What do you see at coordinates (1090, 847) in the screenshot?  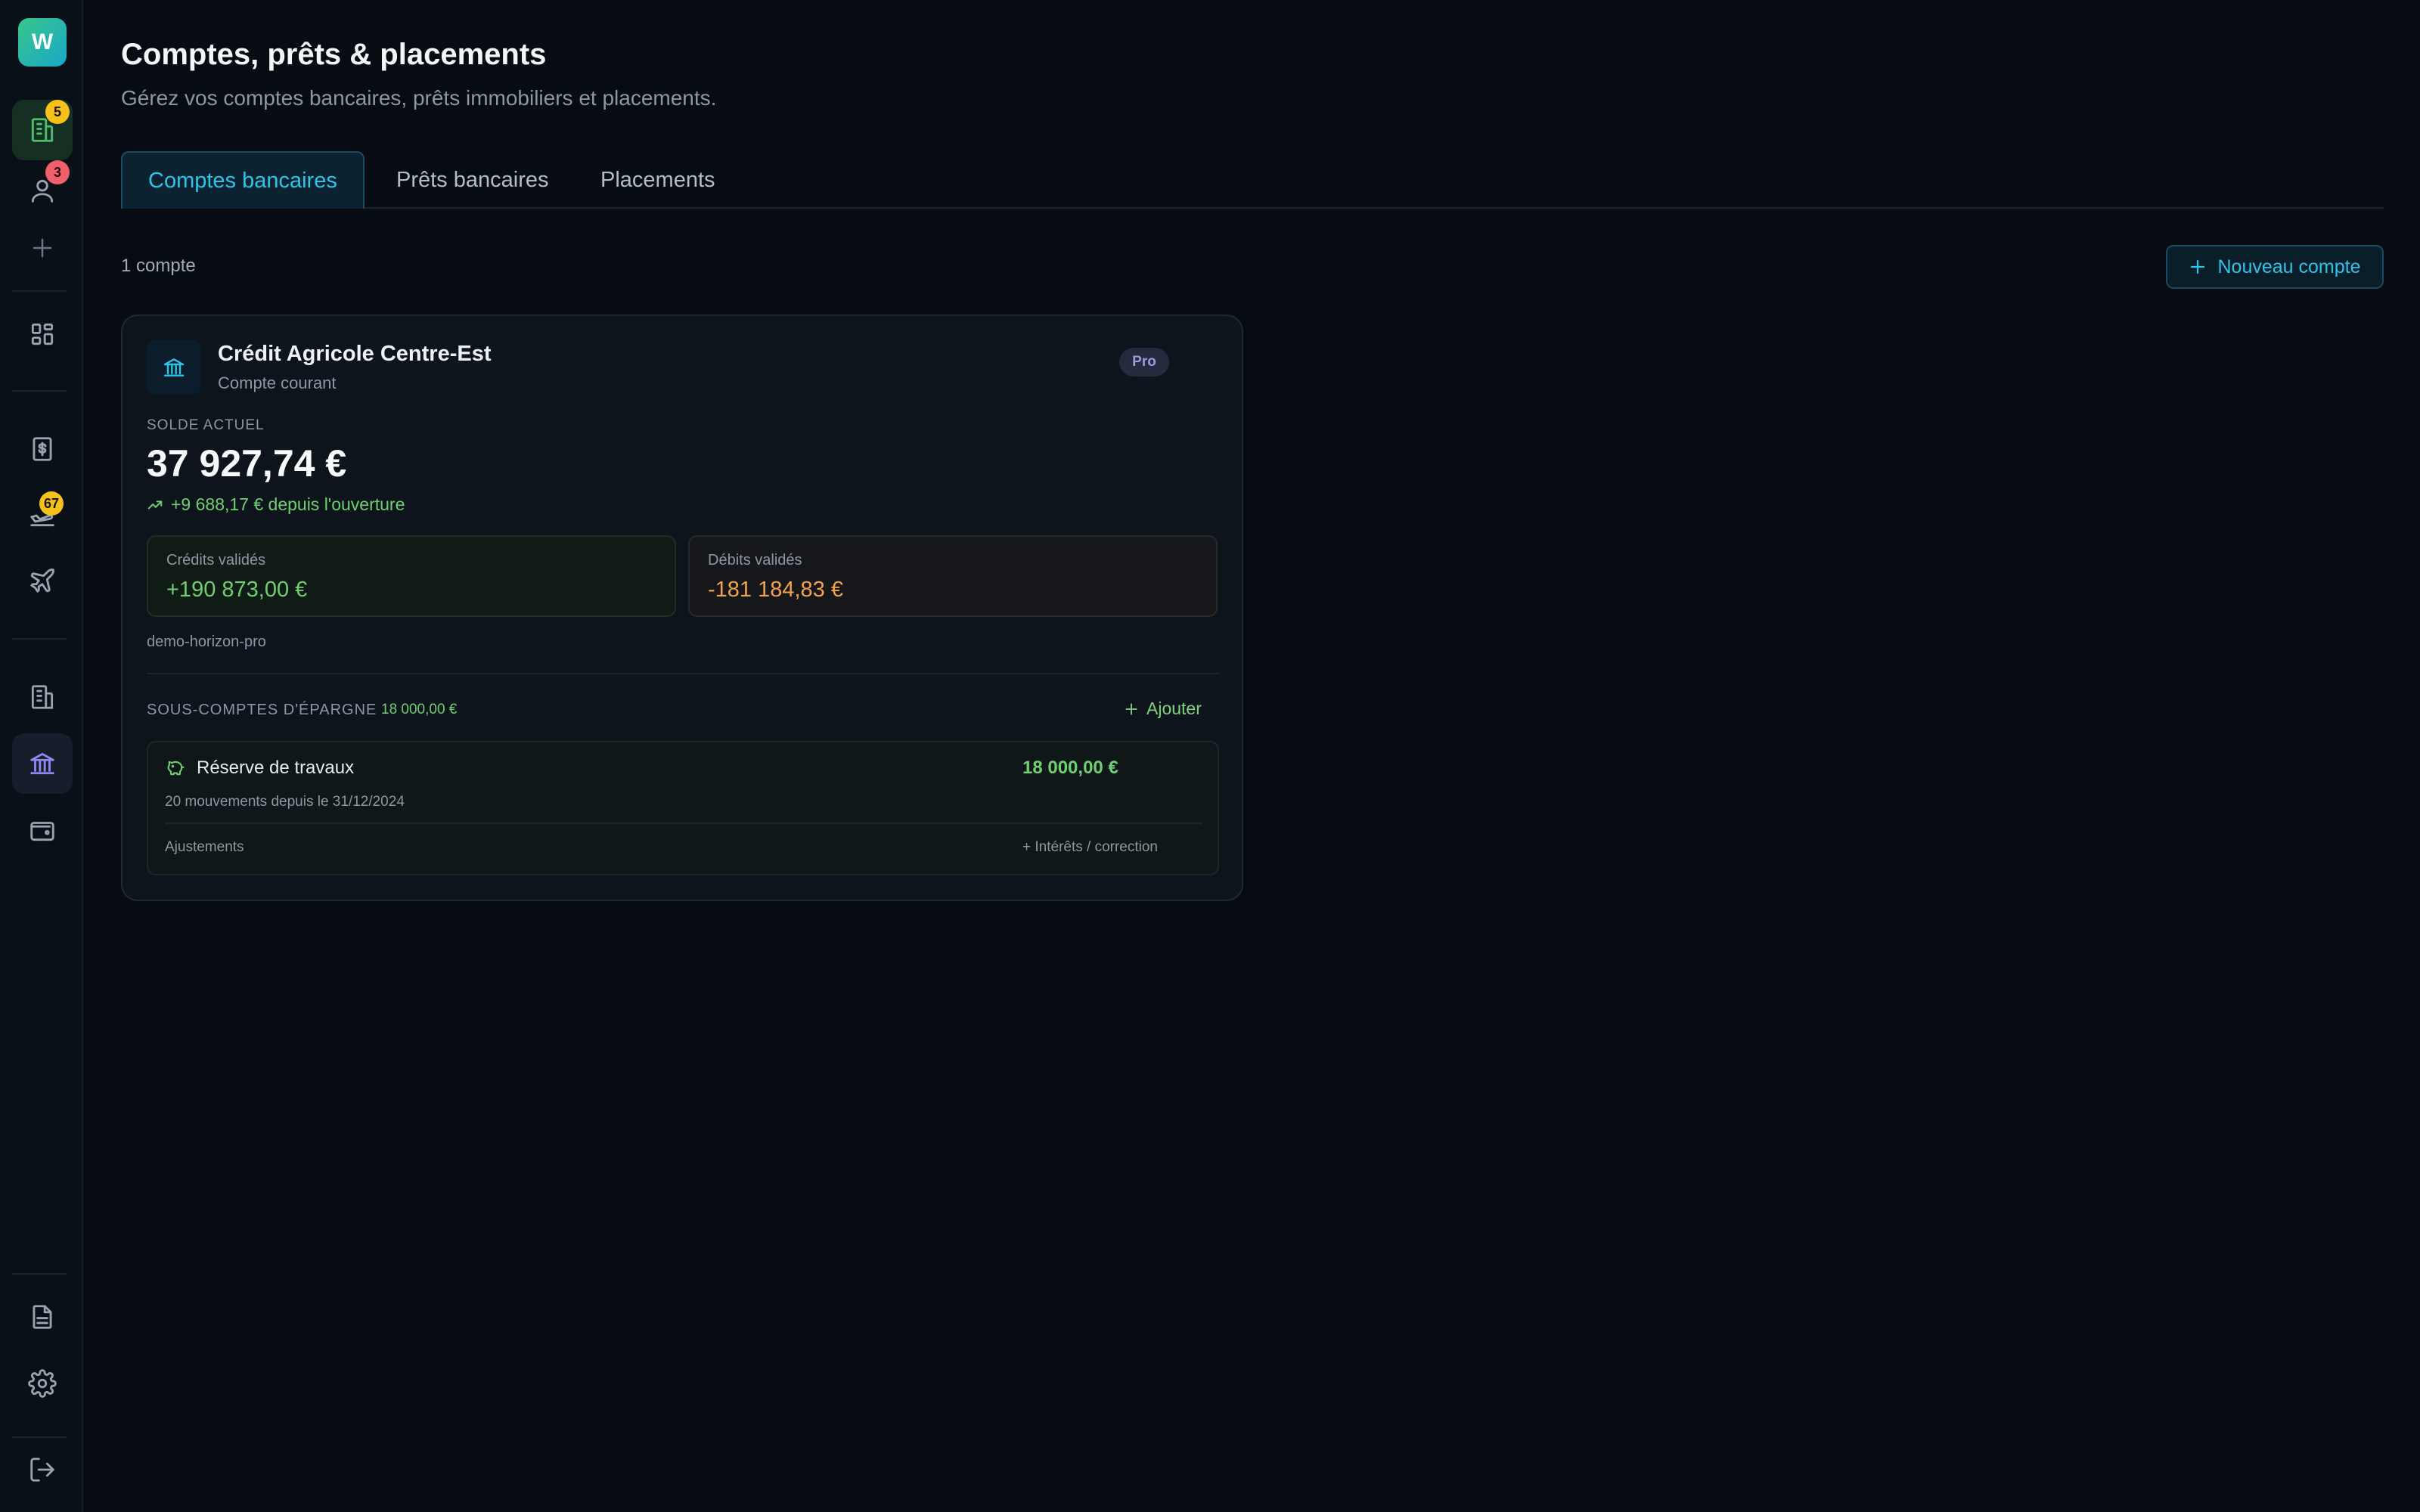 I see `add-interest-correction-button: + Intérêts / correction` at bounding box center [1090, 847].